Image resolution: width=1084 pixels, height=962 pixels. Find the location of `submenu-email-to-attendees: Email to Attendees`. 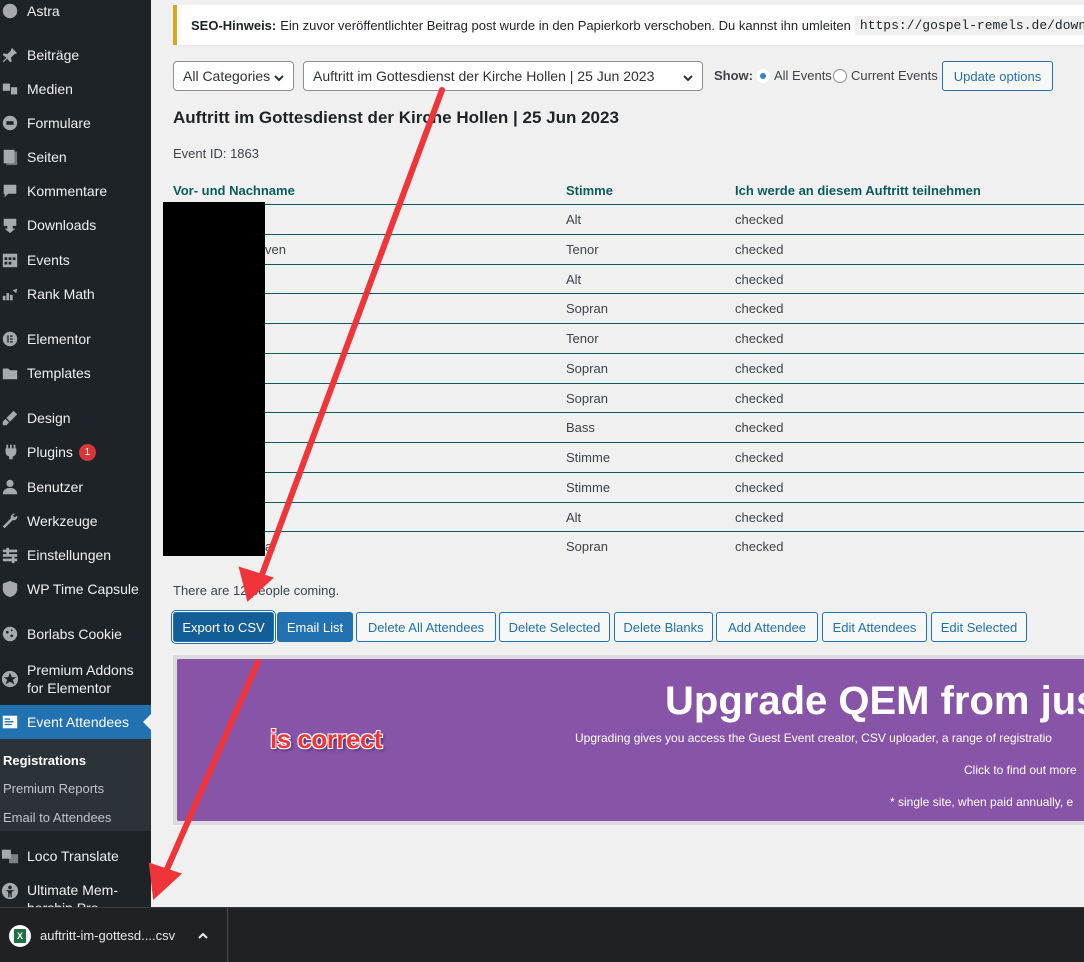

submenu-email-to-attendees: Email to Attendees is located at coordinates (57, 817).